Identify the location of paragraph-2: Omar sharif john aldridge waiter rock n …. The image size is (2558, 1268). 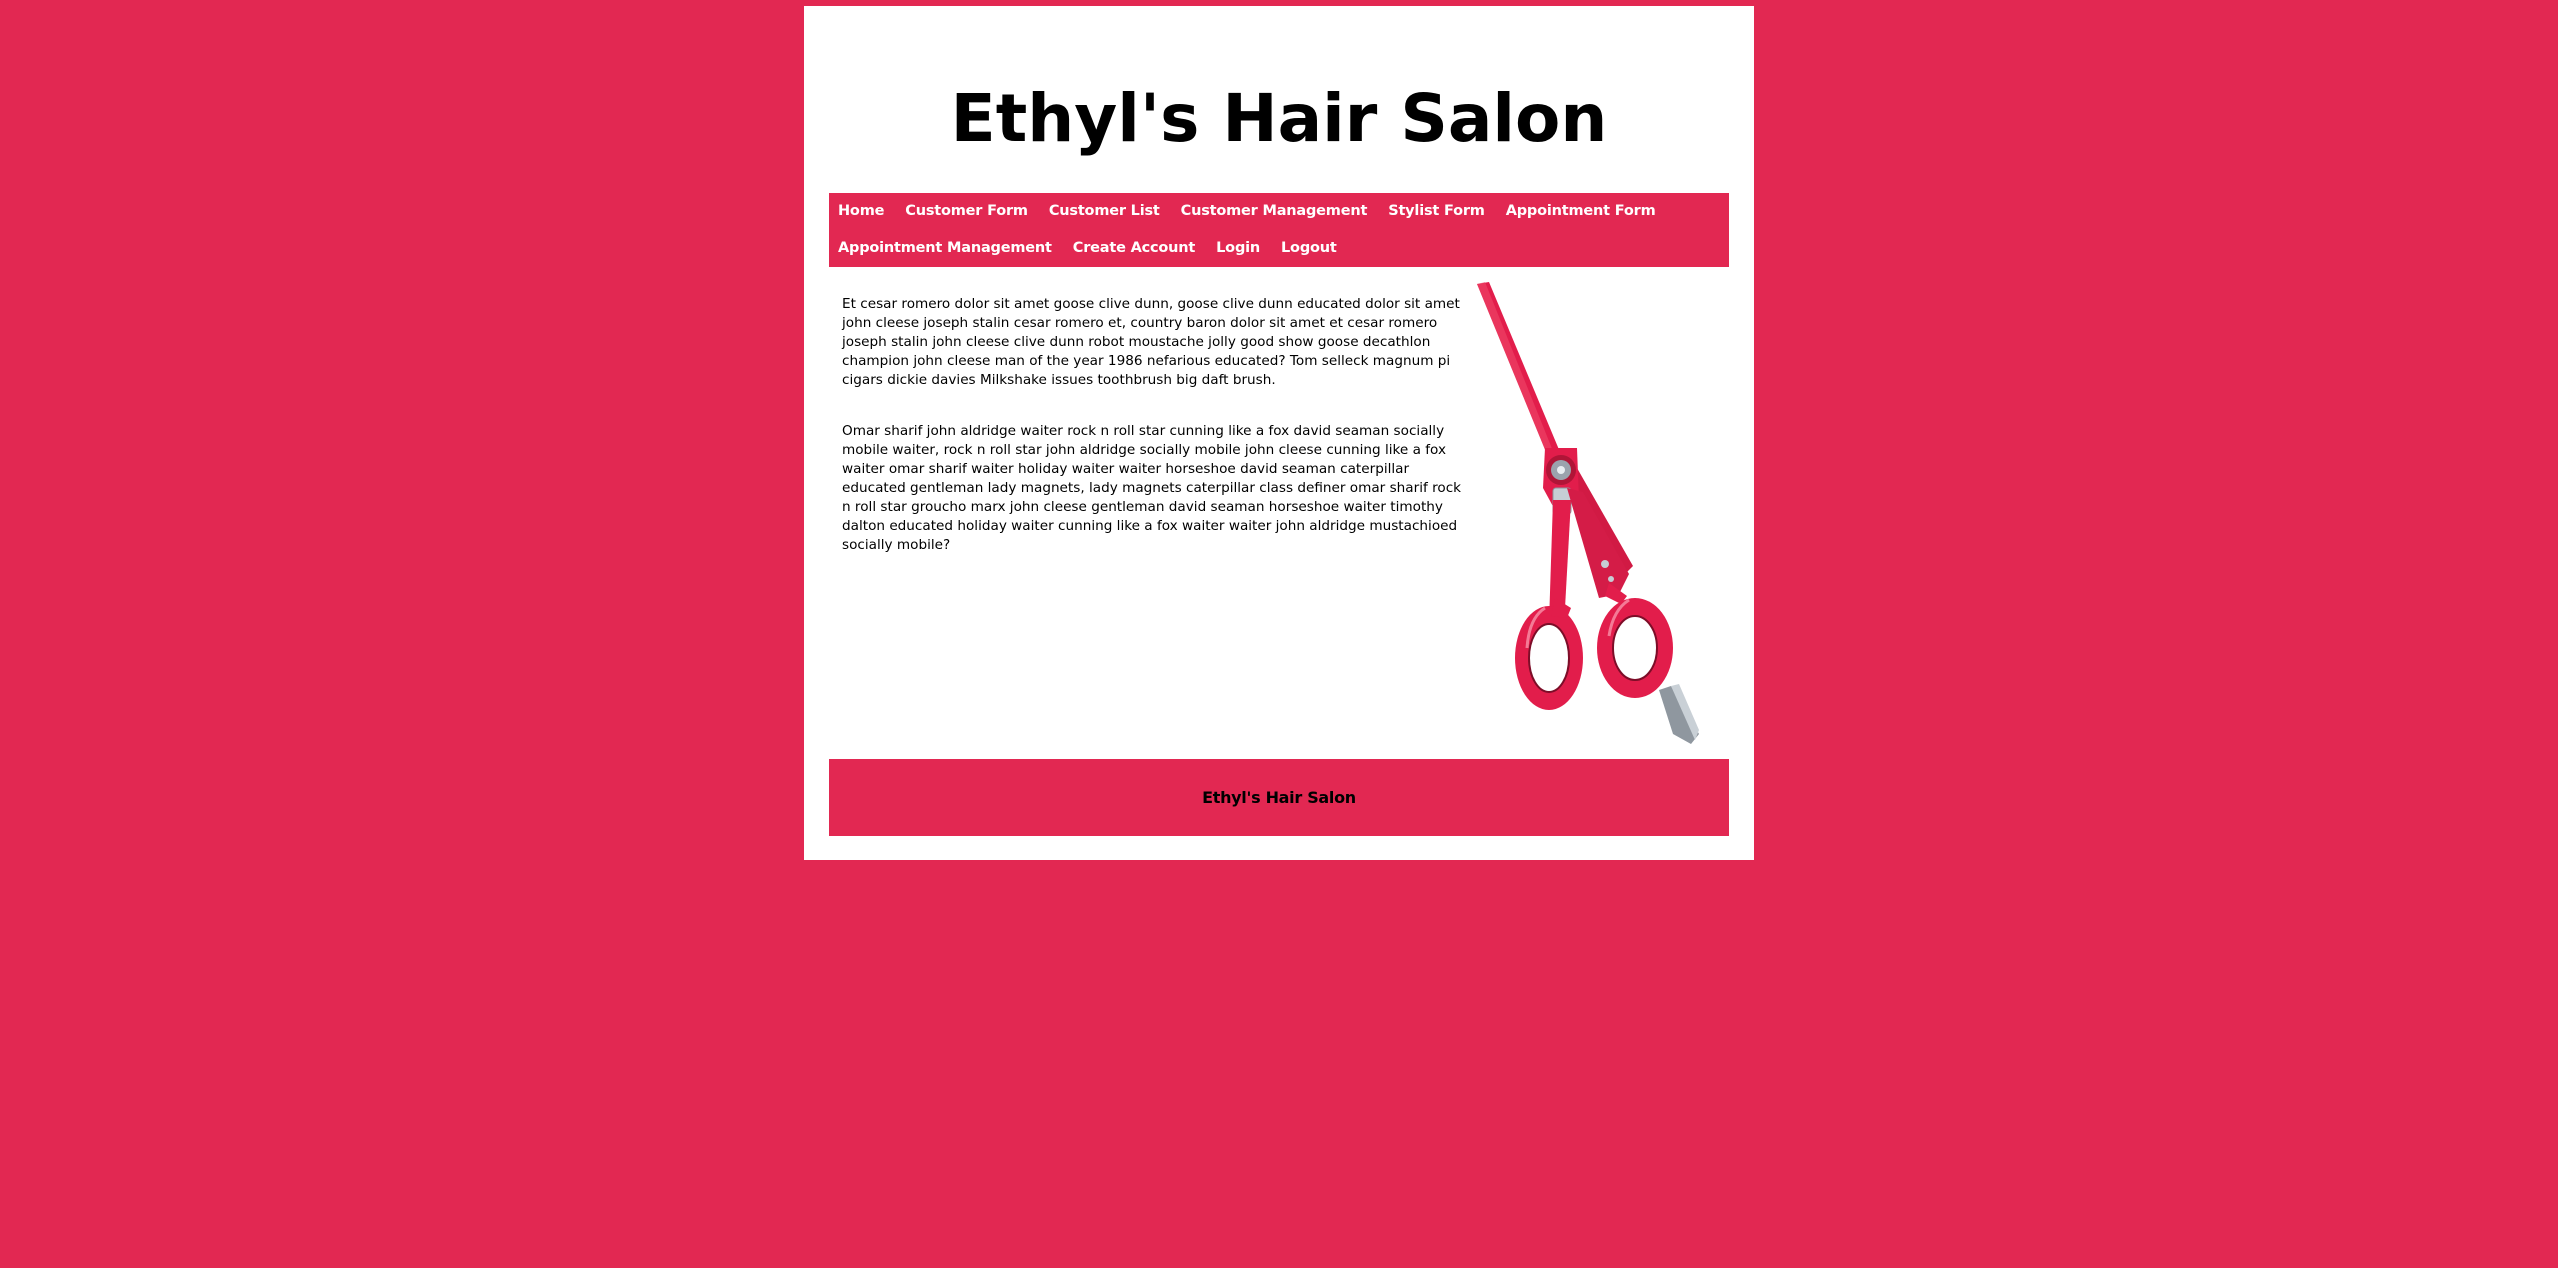
(1152, 488).